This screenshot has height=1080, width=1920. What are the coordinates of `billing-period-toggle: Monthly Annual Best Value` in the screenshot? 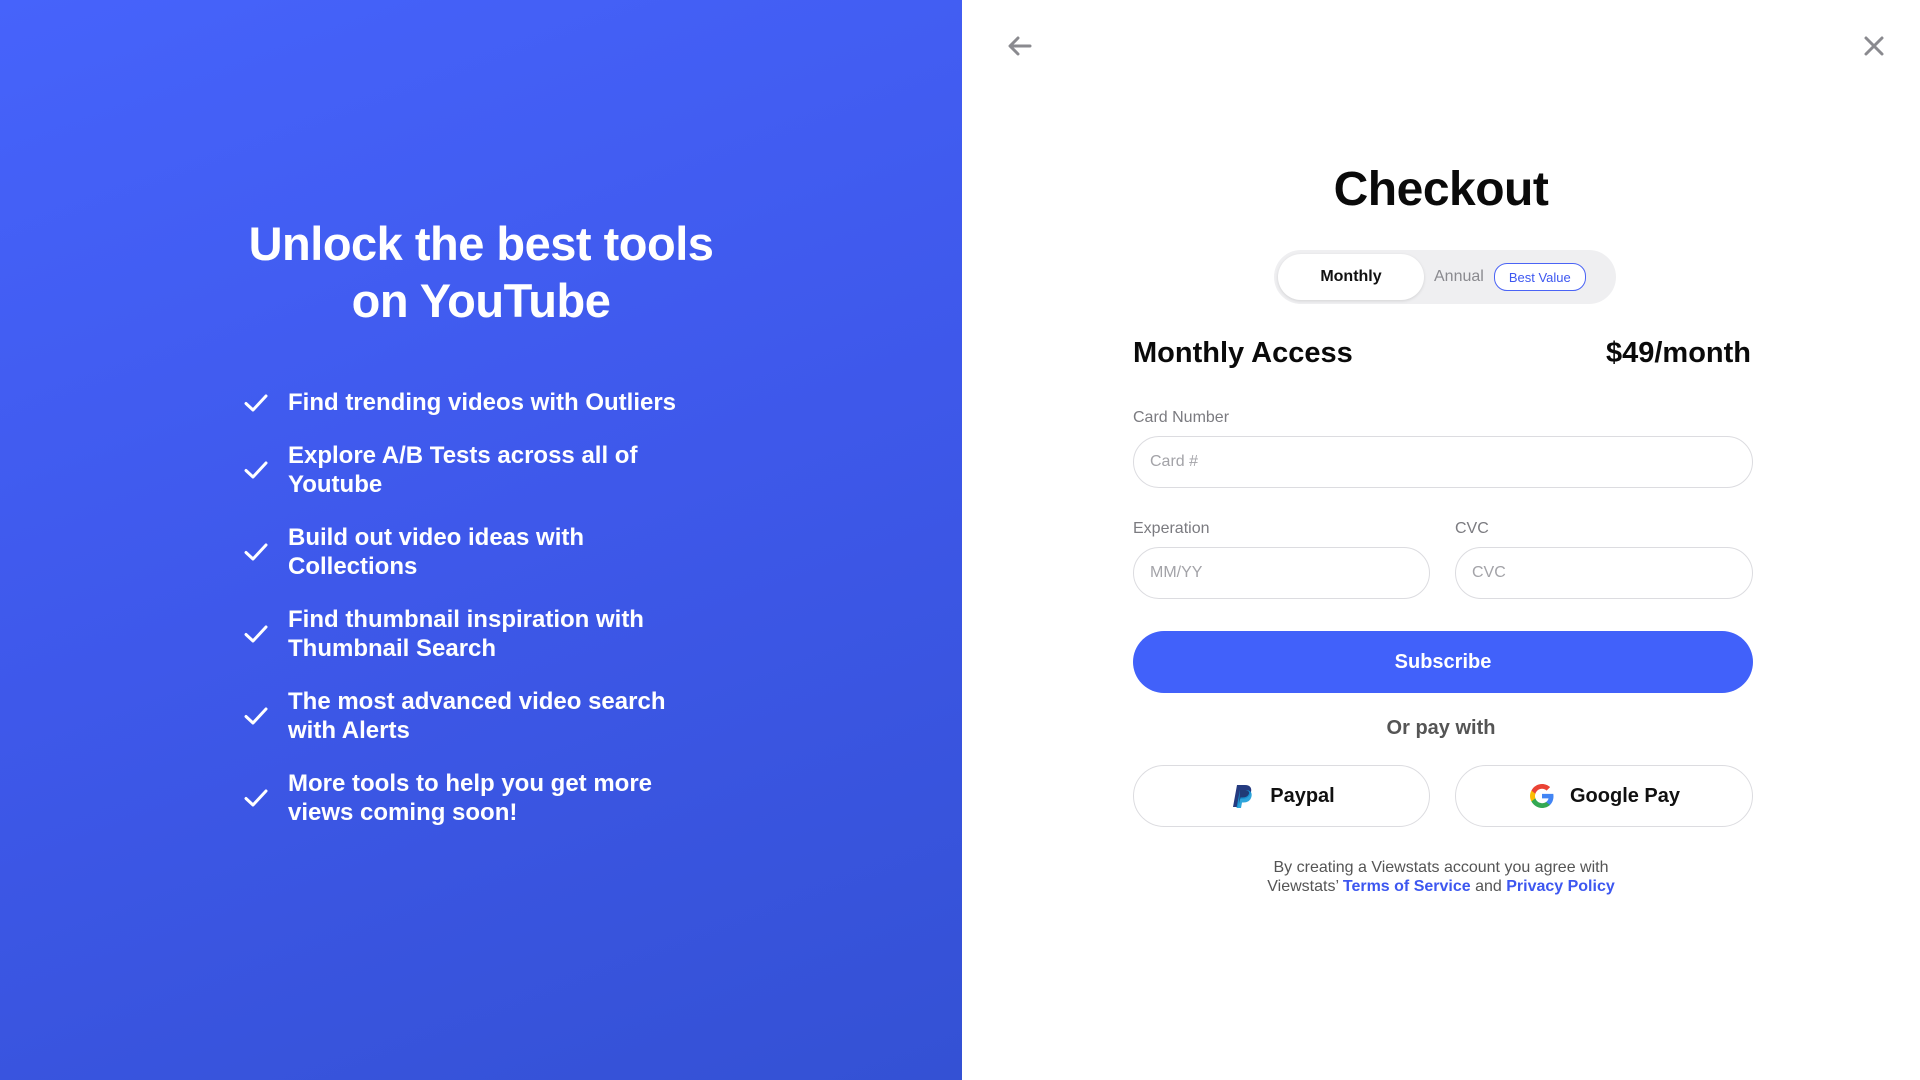 It's located at (1445, 277).